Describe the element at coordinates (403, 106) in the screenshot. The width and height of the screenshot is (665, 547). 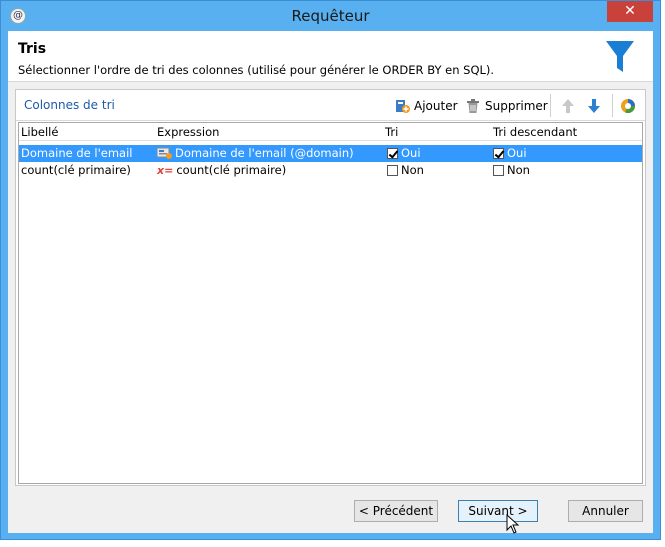
I see `add-icon` at that location.